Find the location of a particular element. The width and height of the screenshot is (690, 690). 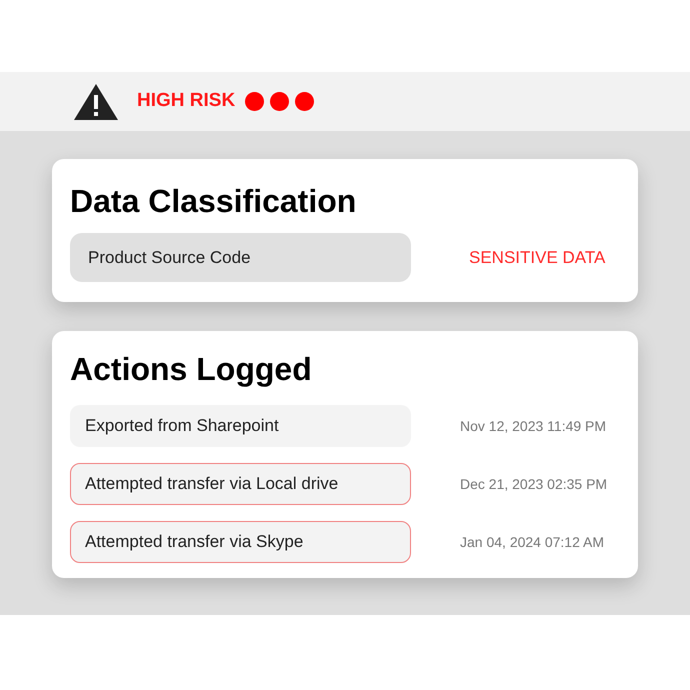

action-entry: Attempted transfer via Skype is located at coordinates (240, 542).